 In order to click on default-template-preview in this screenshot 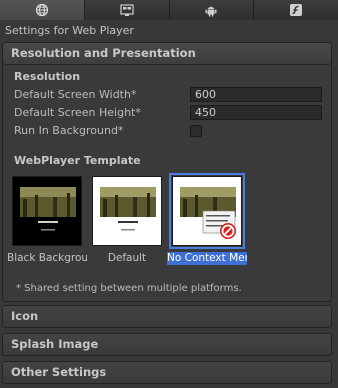, I will do `click(127, 211)`.